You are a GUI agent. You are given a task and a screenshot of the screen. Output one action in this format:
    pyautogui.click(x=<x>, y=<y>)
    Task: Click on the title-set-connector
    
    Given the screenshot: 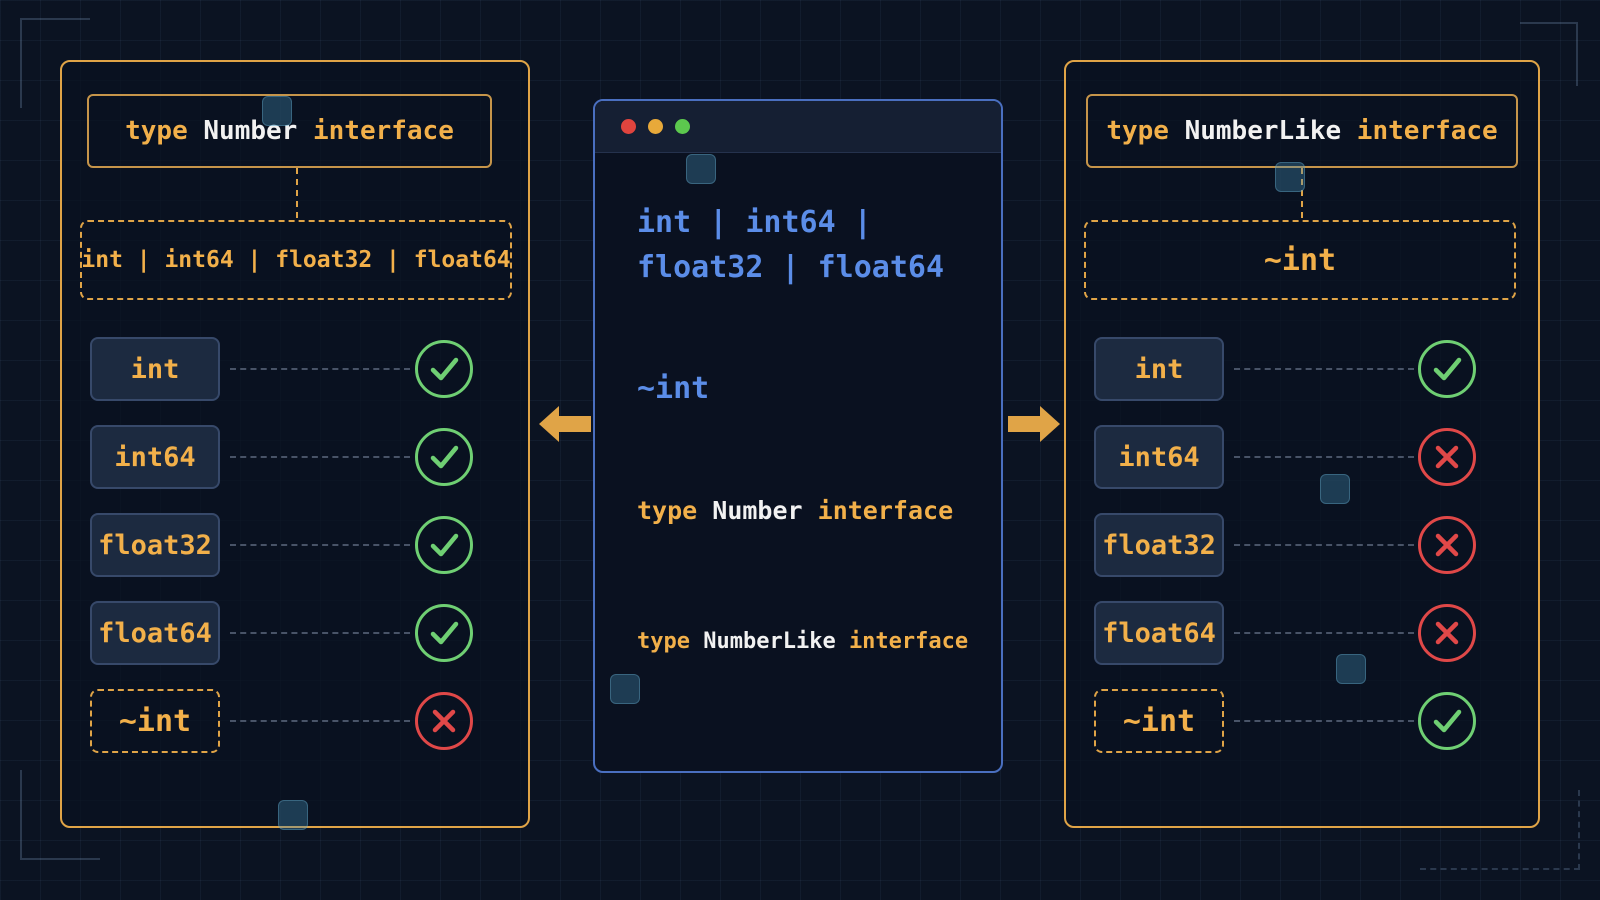 What is the action you would take?
    pyautogui.click(x=297, y=193)
    